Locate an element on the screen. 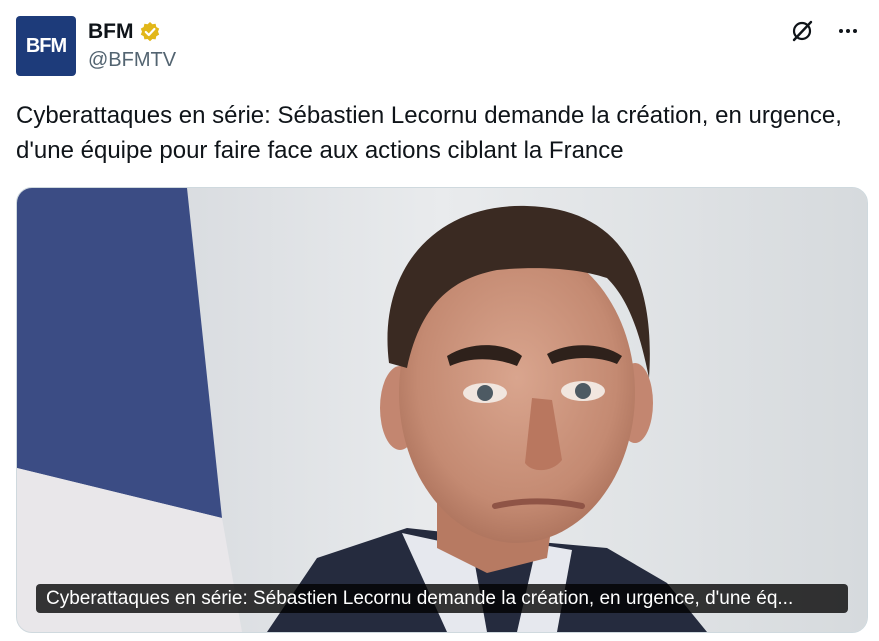  avatar-logo-text: BFM is located at coordinates (46, 45).